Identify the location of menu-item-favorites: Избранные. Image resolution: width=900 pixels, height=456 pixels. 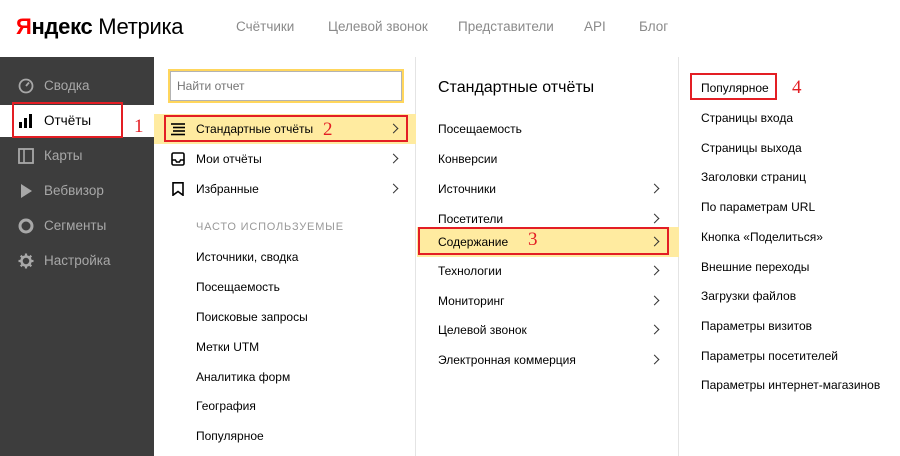
(285, 189).